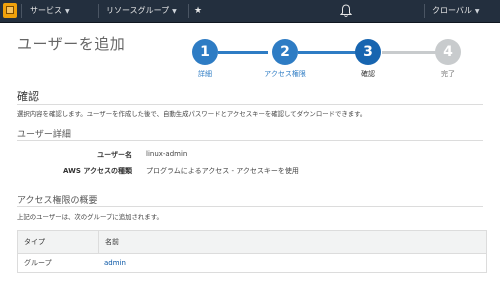 The width and height of the screenshot is (500, 284). Describe the element at coordinates (448, 52) in the screenshot. I see `step-4-circle: 4` at that location.